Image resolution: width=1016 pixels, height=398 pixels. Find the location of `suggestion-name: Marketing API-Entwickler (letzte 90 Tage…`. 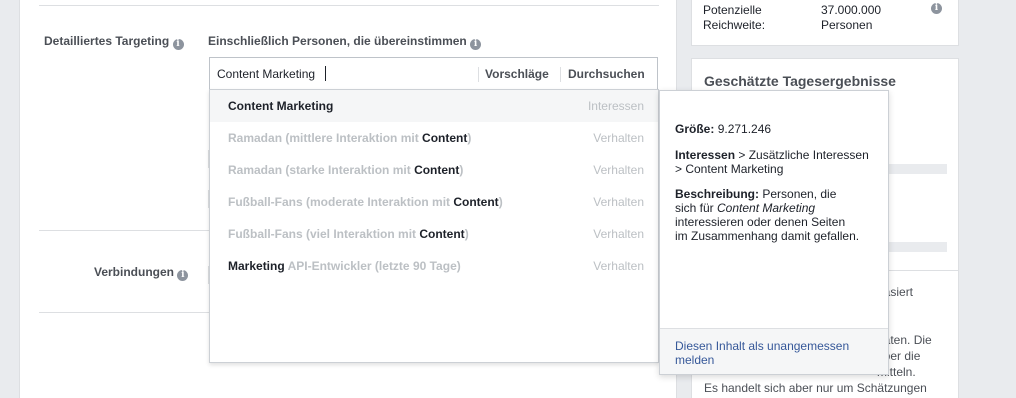

suggestion-name: Marketing API-Entwickler (letzte 90 Tage… is located at coordinates (344, 266).